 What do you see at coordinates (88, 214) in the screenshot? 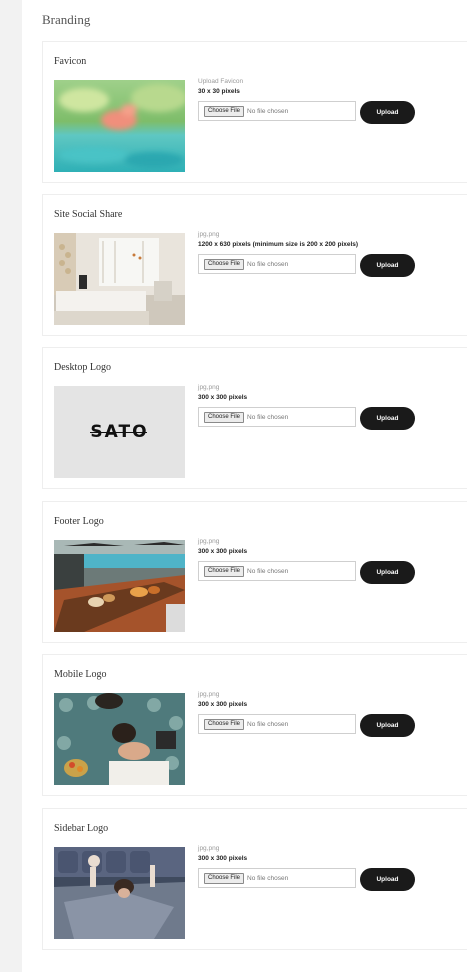
I see `card-title: Site Social Share` at bounding box center [88, 214].